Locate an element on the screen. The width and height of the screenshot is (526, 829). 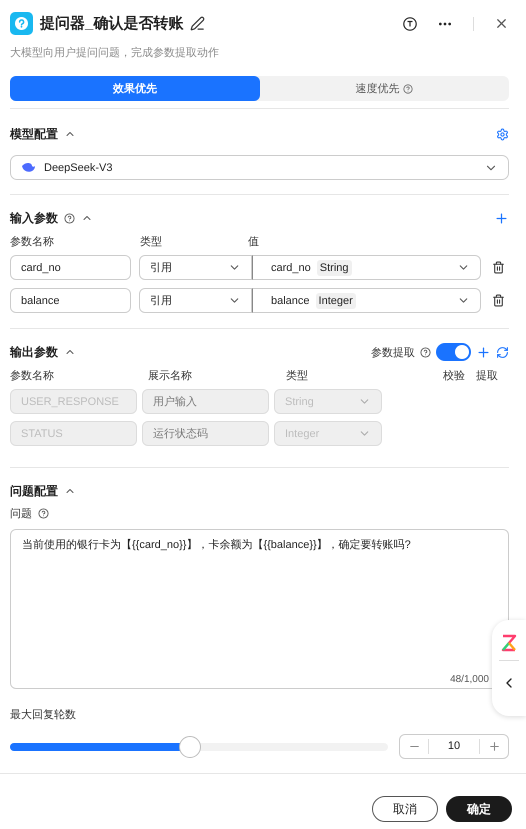
param-name-field: card_no is located at coordinates (70, 267).